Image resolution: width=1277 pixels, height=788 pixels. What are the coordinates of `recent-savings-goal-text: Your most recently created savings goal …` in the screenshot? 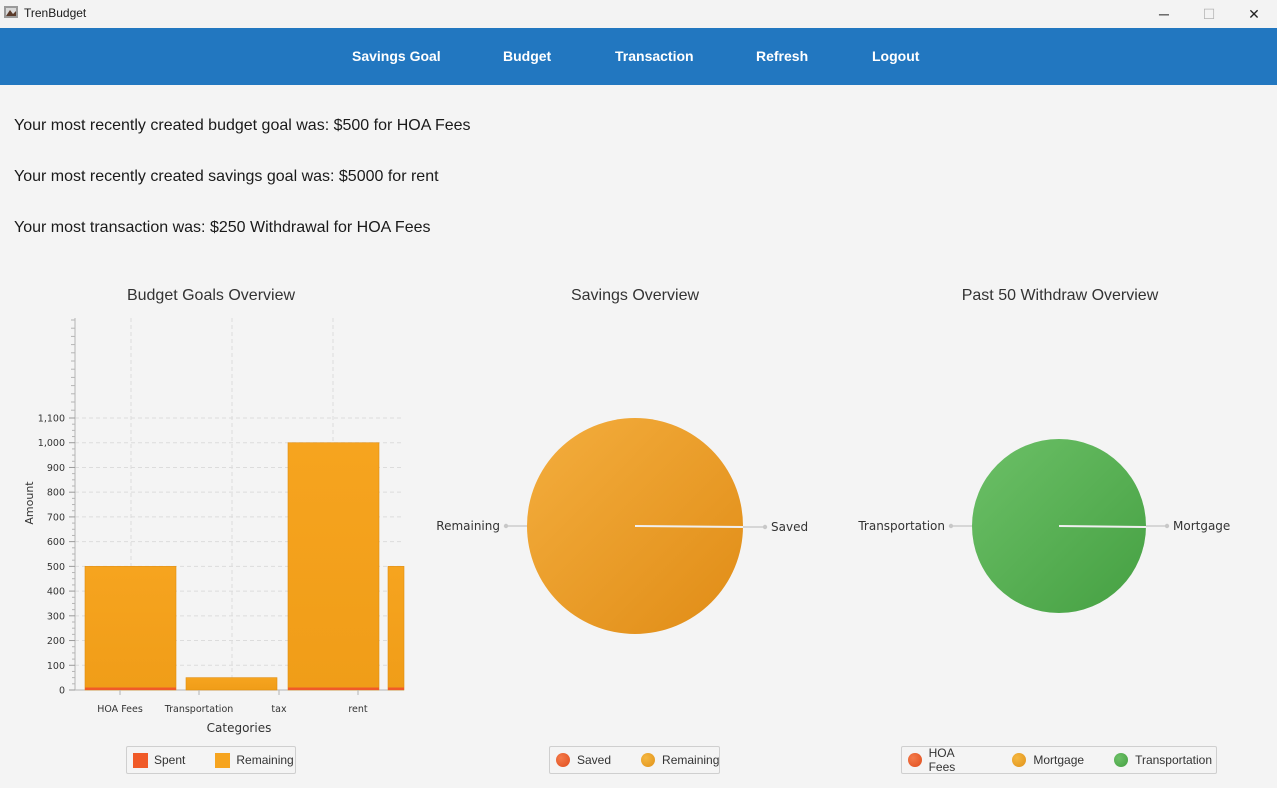 It's located at (226, 176).